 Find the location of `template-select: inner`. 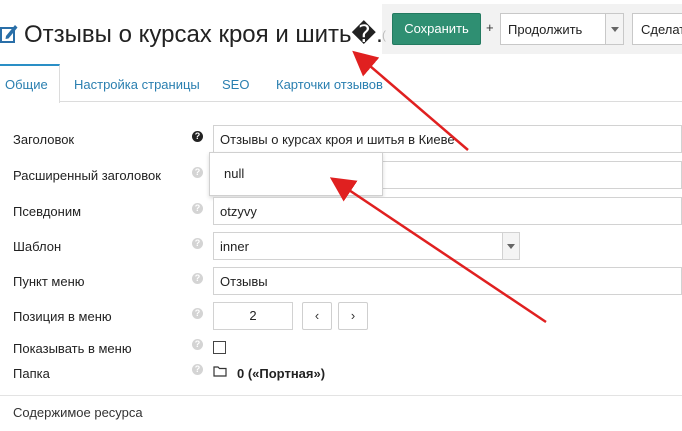

template-select: inner is located at coordinates (366, 246).